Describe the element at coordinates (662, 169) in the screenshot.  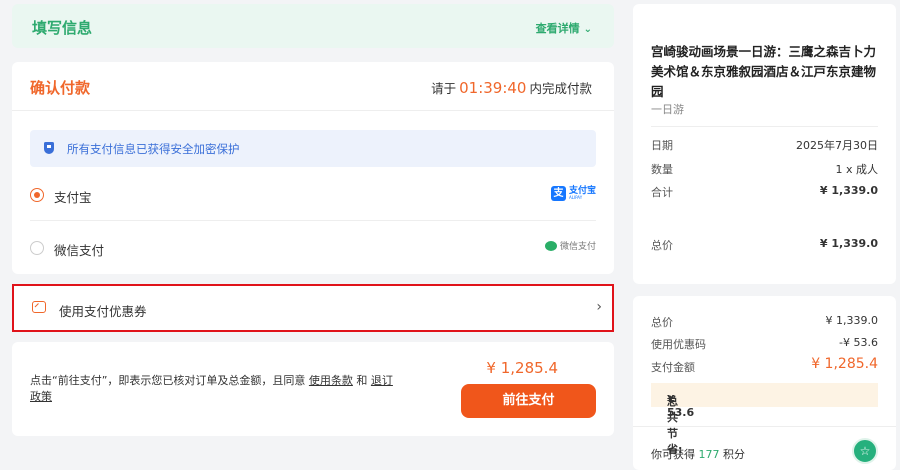
I see `quantity-label: 数量` at that location.